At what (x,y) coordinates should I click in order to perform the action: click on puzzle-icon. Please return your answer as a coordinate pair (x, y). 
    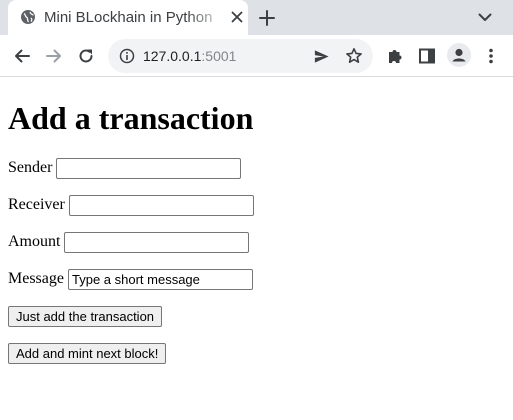
    Looking at the image, I should click on (395, 56).